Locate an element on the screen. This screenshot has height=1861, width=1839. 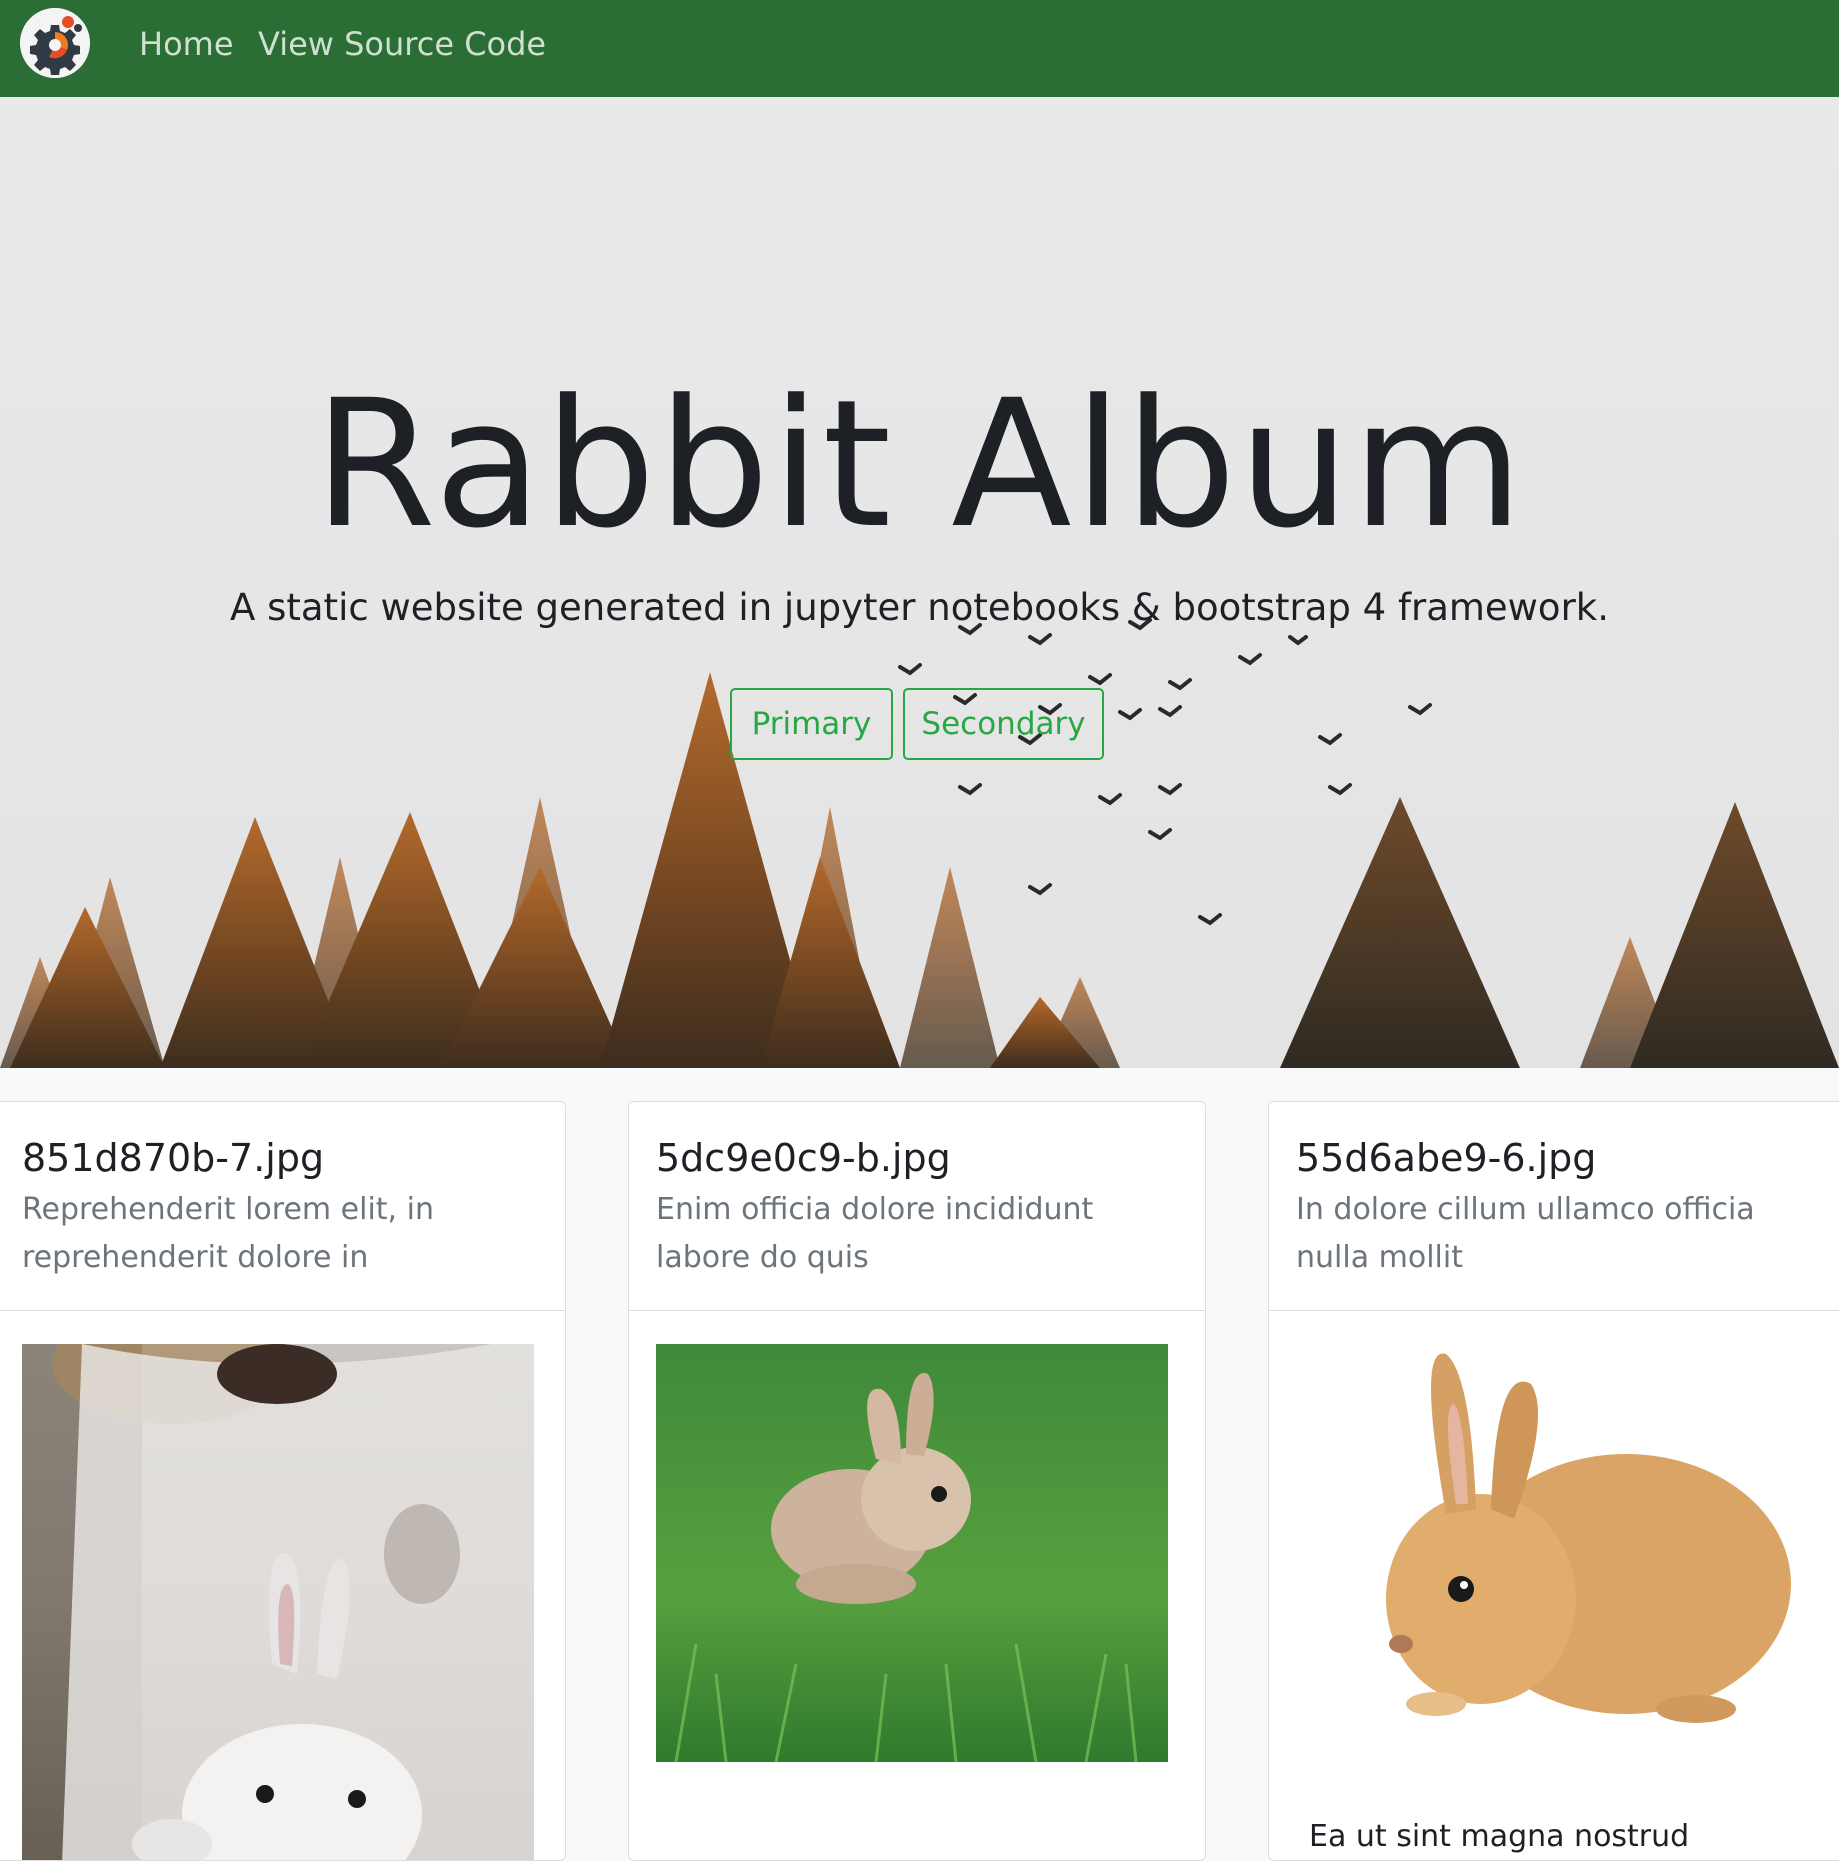
white-rabbit-image is located at coordinates (278, 1602).